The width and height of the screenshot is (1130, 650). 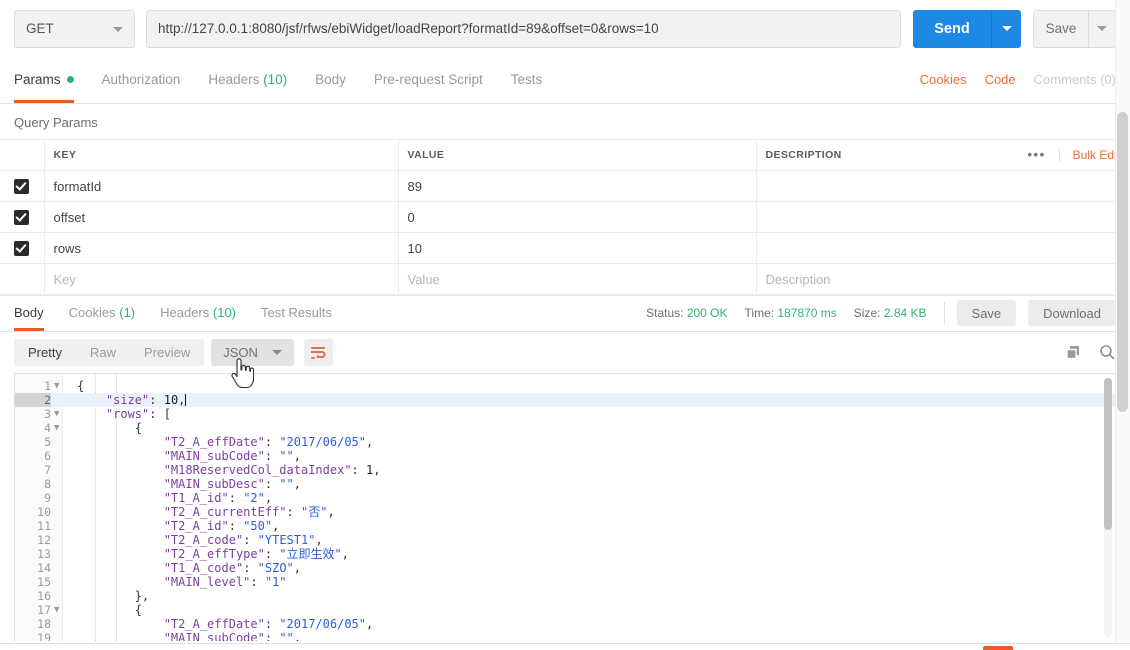 What do you see at coordinates (565, 155) in the screenshot?
I see `table-header-row: KEY VALUE DESCRIPTION ••• Bulk Edit` at bounding box center [565, 155].